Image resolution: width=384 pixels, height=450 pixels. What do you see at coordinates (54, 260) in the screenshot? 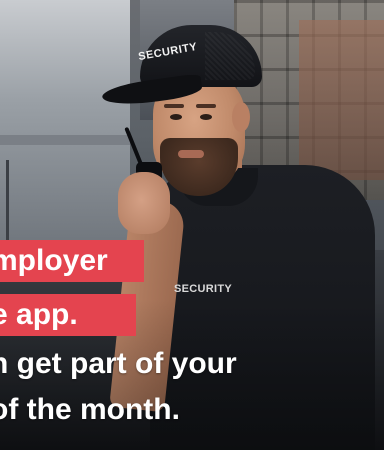
I see `promo-line1-text: mployer` at bounding box center [54, 260].